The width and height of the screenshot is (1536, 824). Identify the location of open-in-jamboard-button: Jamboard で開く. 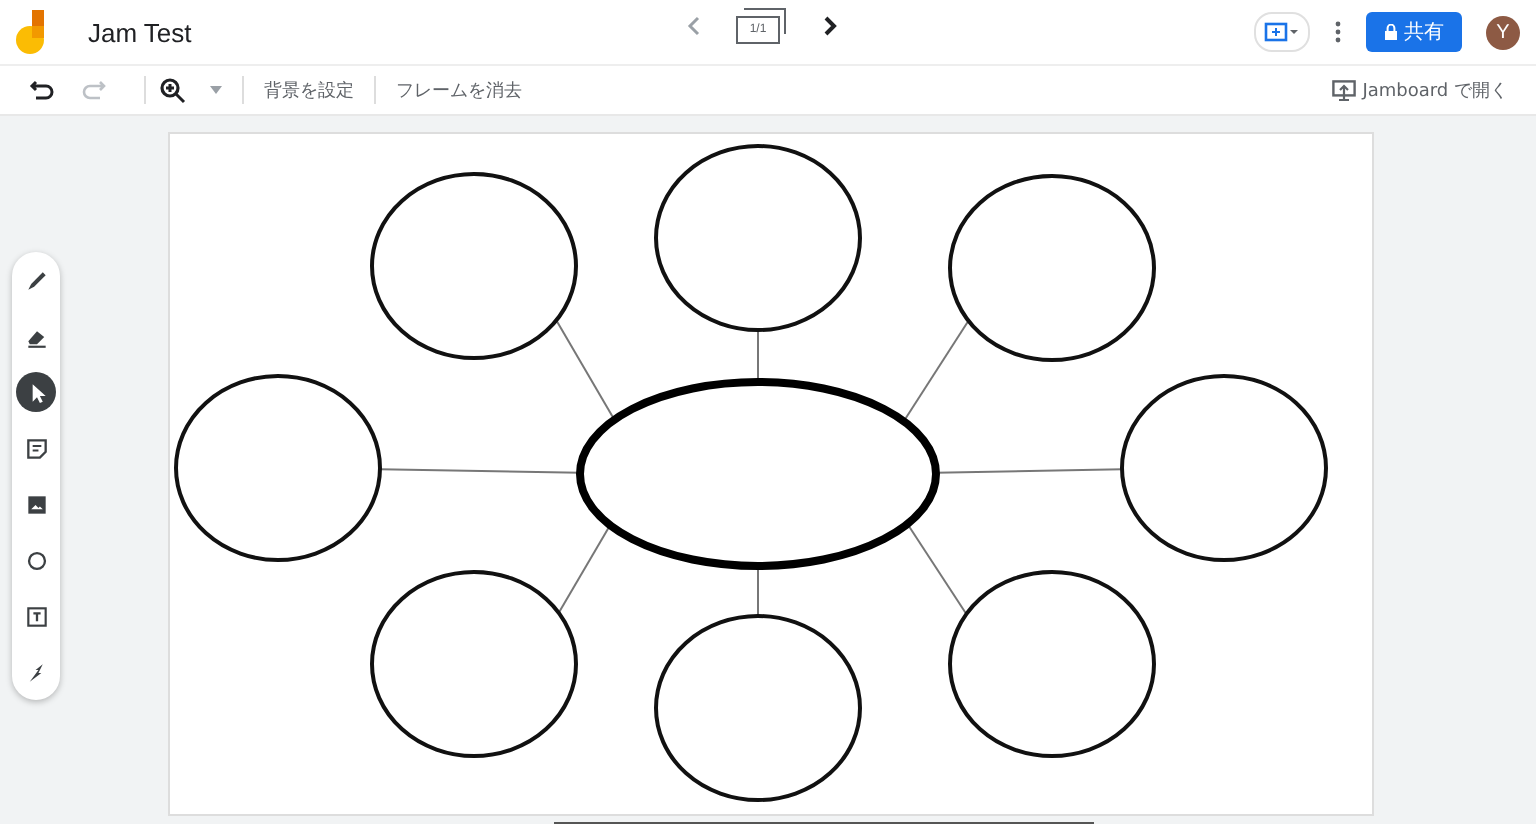
(1420, 90).